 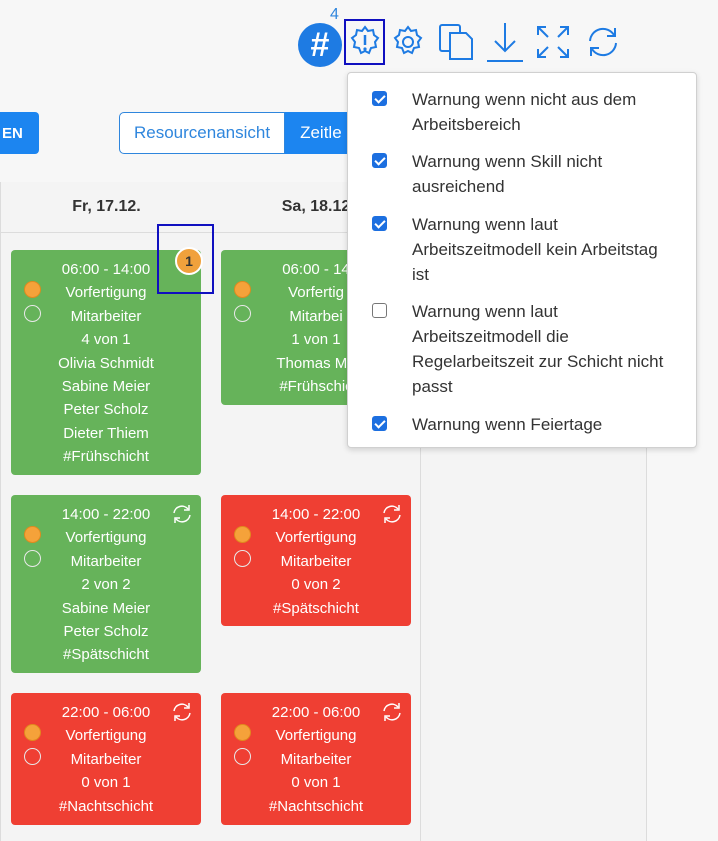 What do you see at coordinates (321, 133) in the screenshot?
I see `time-view-button: Zeitle` at bounding box center [321, 133].